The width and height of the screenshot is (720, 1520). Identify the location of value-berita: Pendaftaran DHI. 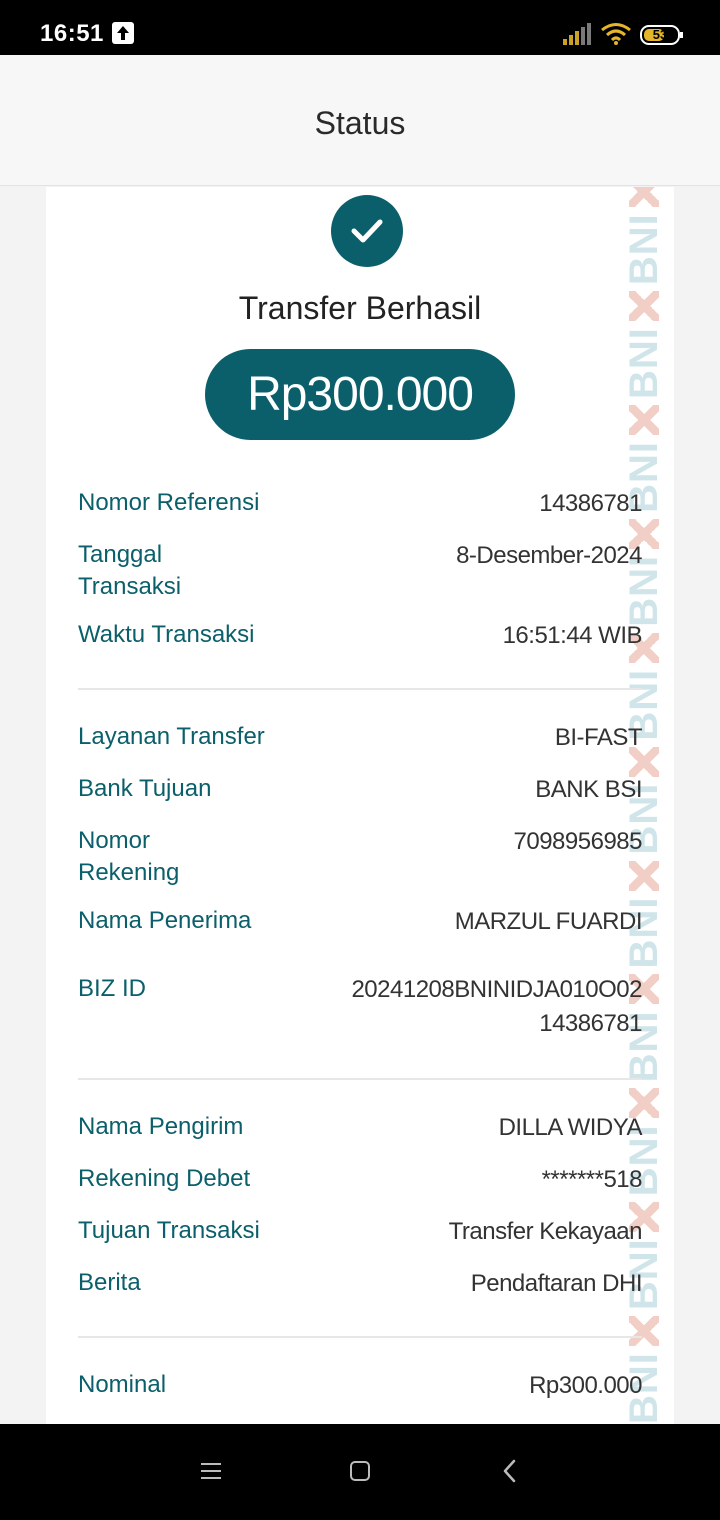
(556, 1283).